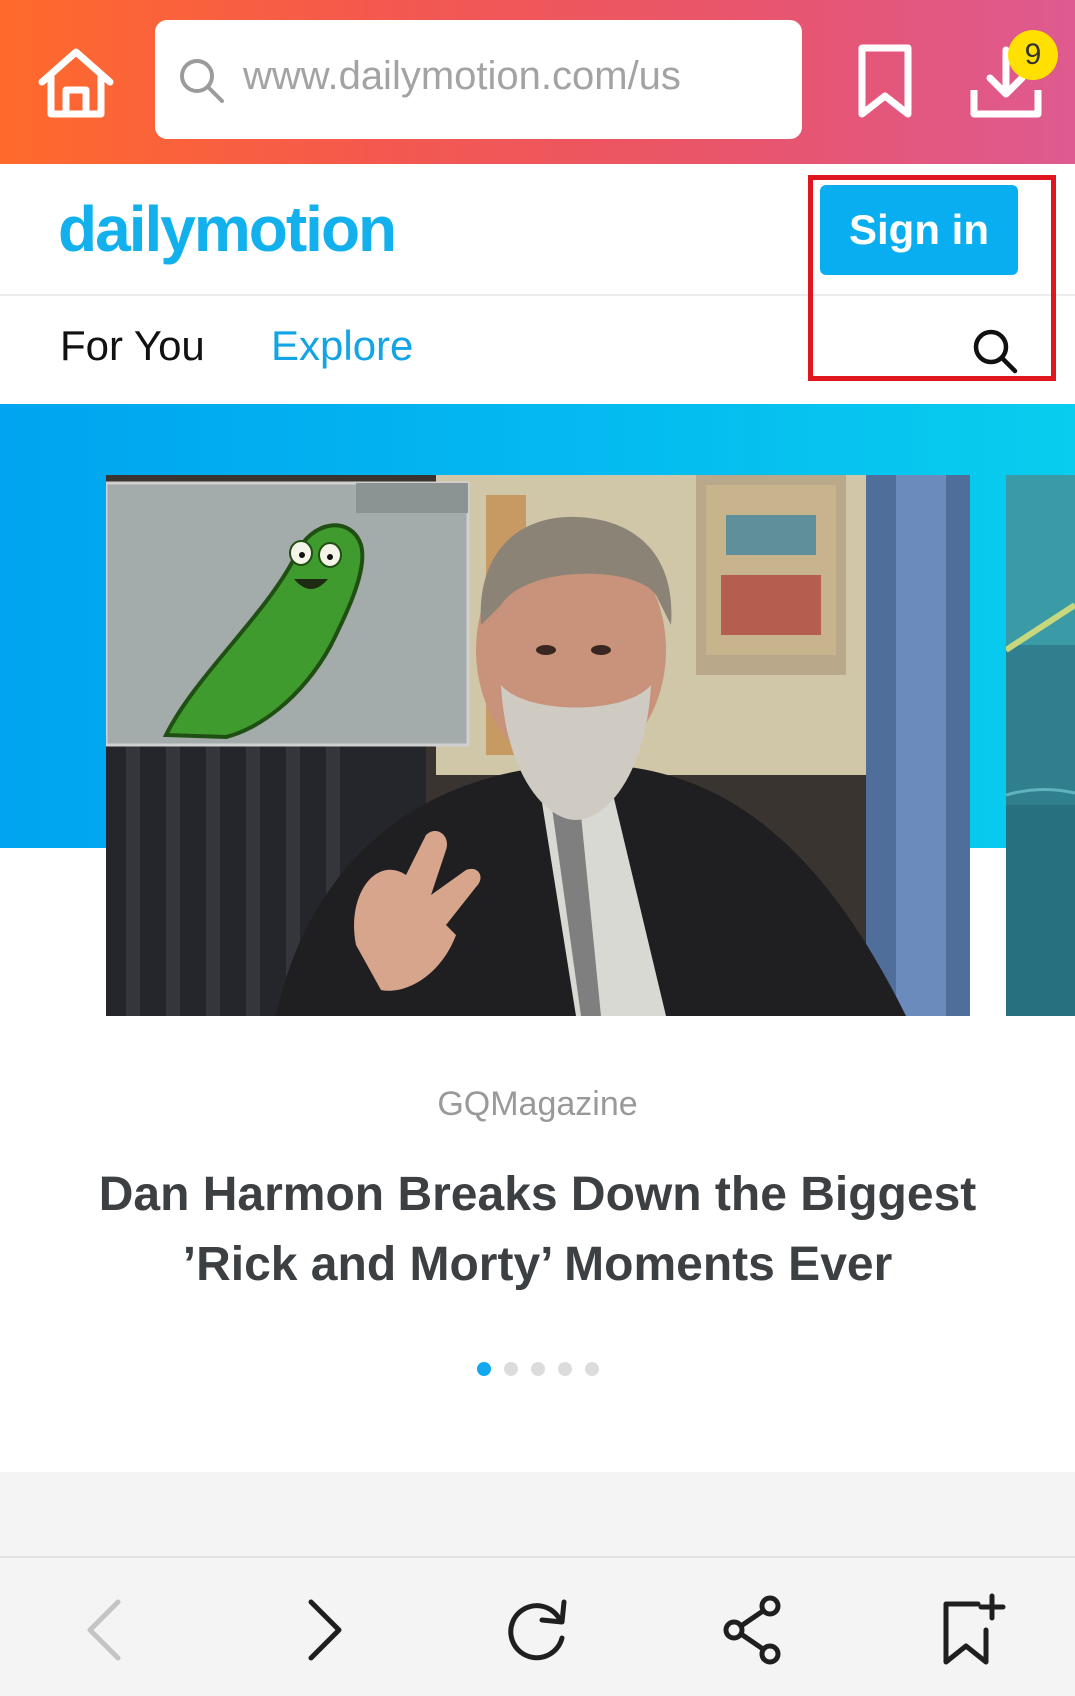  What do you see at coordinates (919, 230) in the screenshot?
I see `sign-in-button: Sign in` at bounding box center [919, 230].